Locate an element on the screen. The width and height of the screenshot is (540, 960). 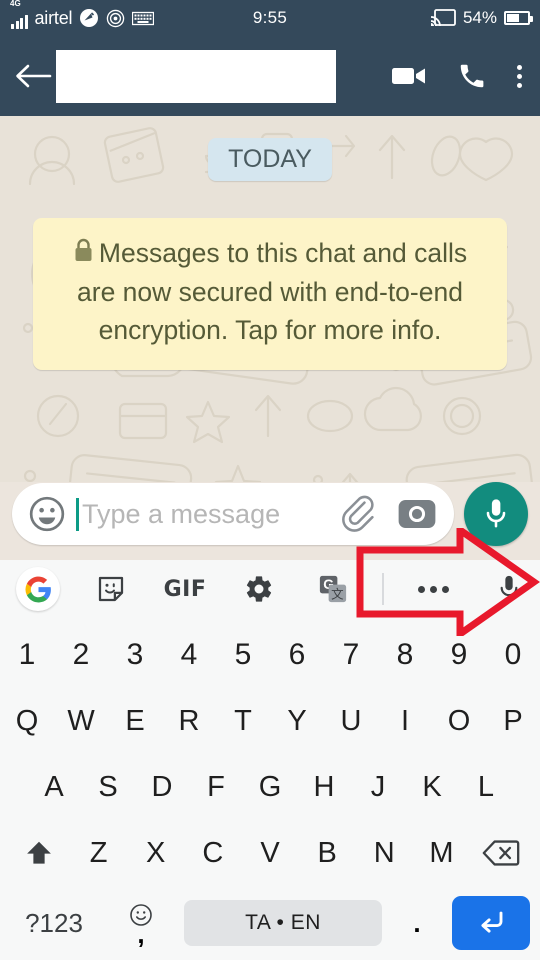
more-options-button is located at coordinates (433, 589).